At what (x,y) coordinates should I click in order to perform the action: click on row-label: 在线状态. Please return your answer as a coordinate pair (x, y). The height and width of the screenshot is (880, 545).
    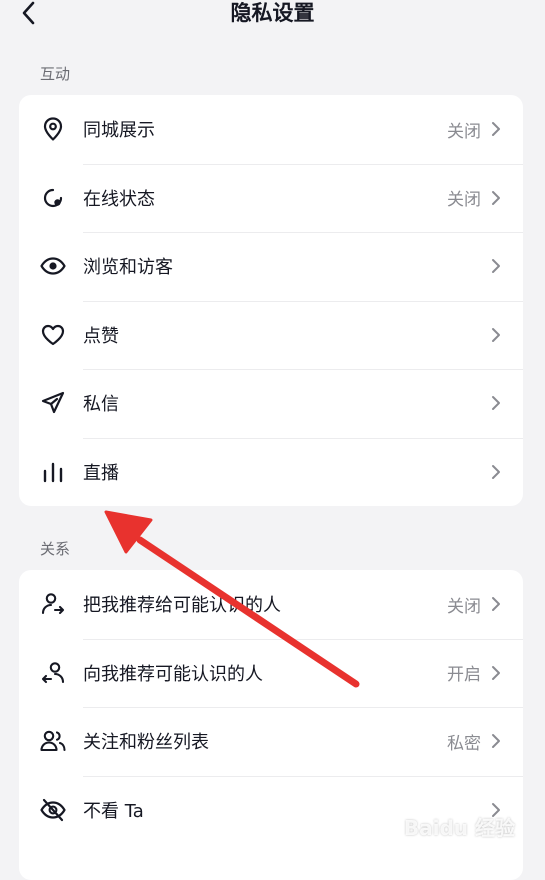
    Looking at the image, I should click on (119, 199).